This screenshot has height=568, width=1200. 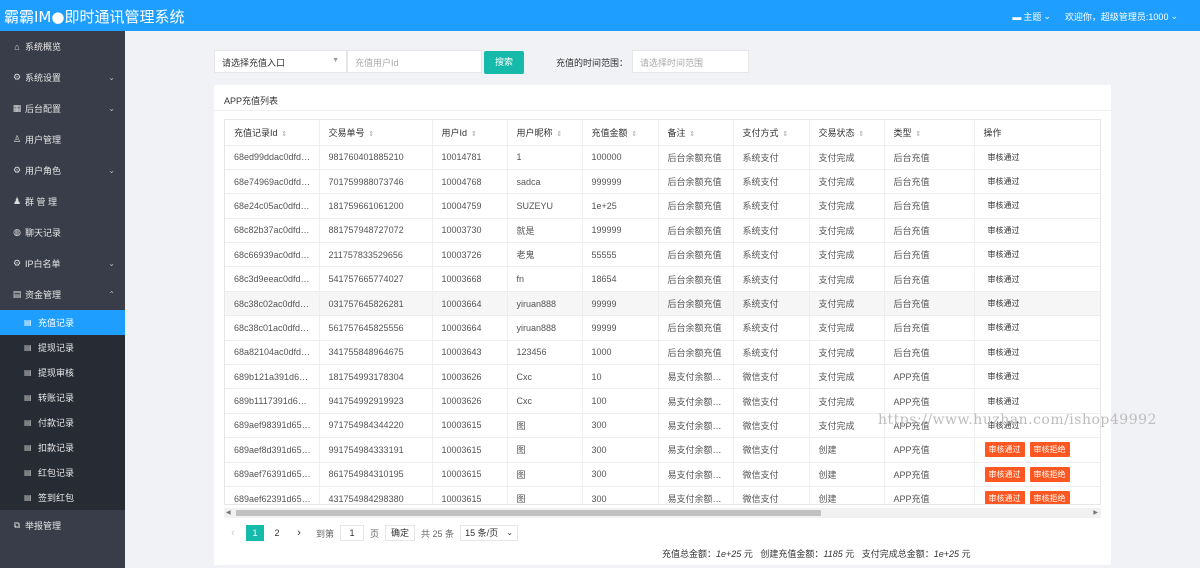 I want to click on scroll-left-arrow-icon: ◀, so click(x=228, y=512).